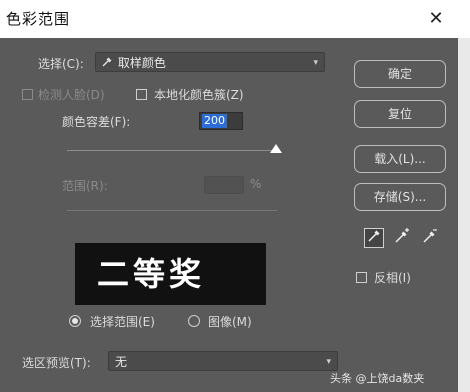 The height and width of the screenshot is (392, 470). What do you see at coordinates (361, 277) in the screenshot?
I see `invert-checkbox` at bounding box center [361, 277].